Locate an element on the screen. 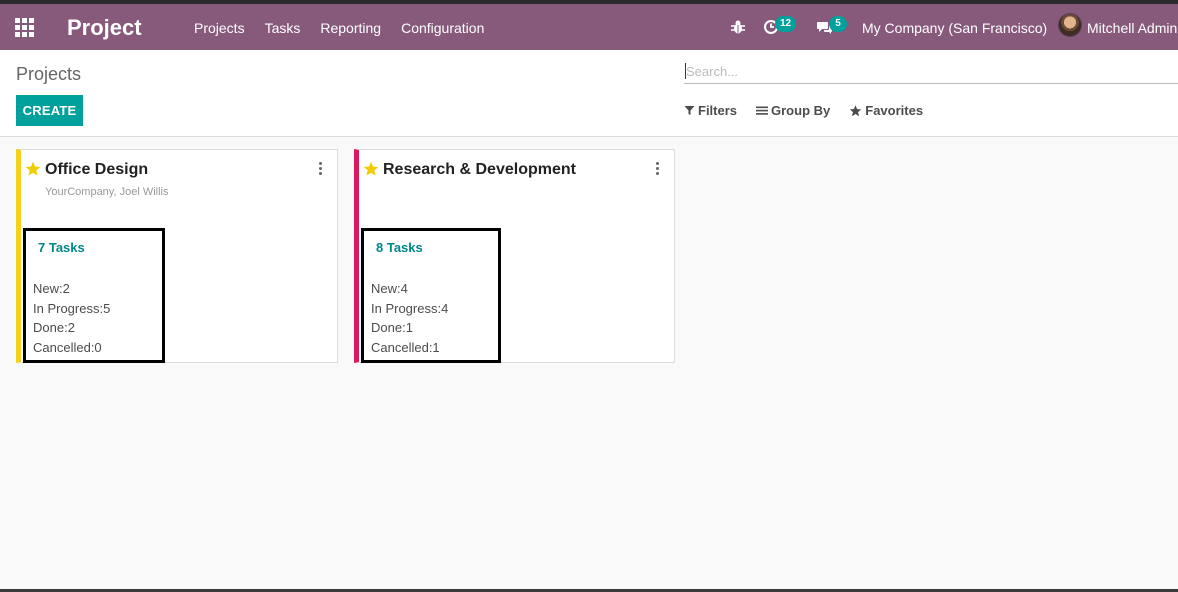  menu-item-configuration: Configuration is located at coordinates (442, 28).